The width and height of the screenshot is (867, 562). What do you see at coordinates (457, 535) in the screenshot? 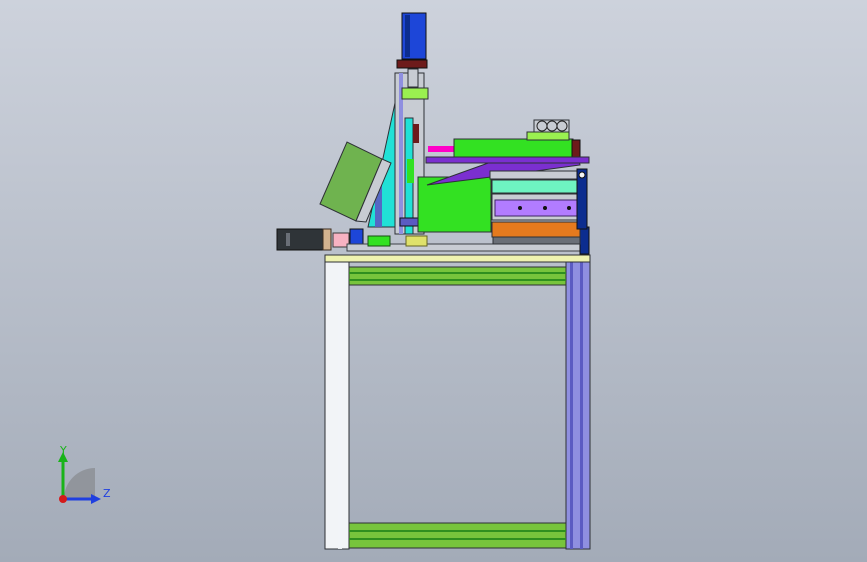
I see `lower-cross-rail` at bounding box center [457, 535].